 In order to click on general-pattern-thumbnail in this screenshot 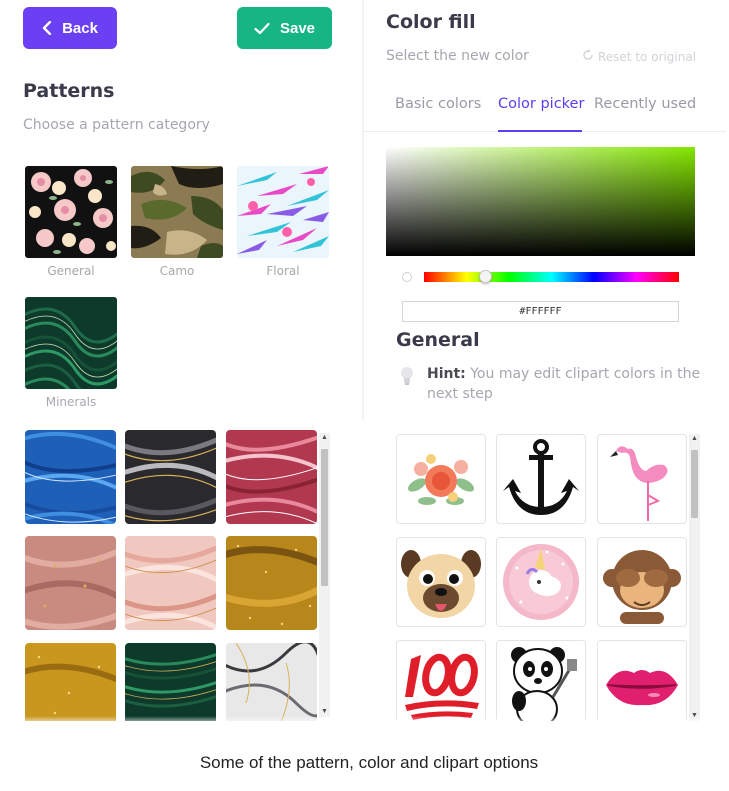, I will do `click(71, 212)`.